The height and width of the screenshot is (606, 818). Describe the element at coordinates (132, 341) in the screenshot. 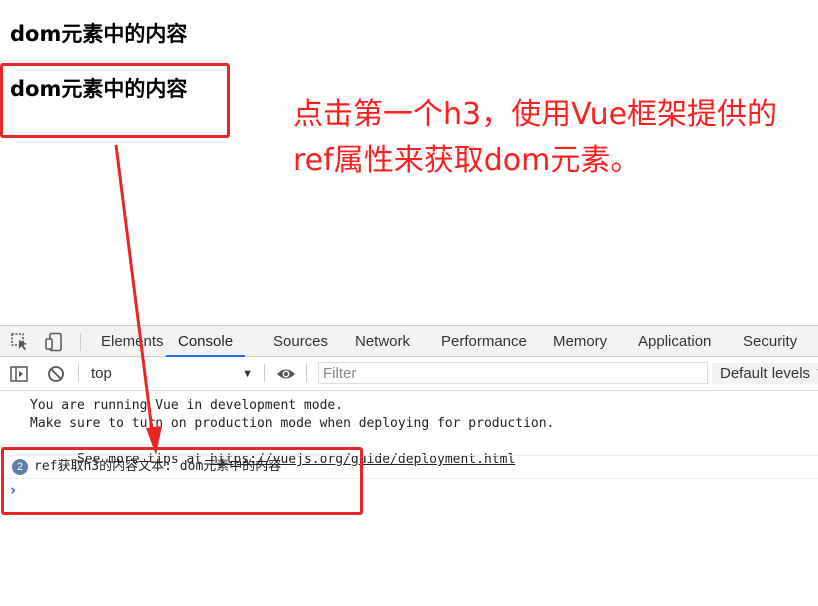

I see `tab-elements: Elements` at that location.